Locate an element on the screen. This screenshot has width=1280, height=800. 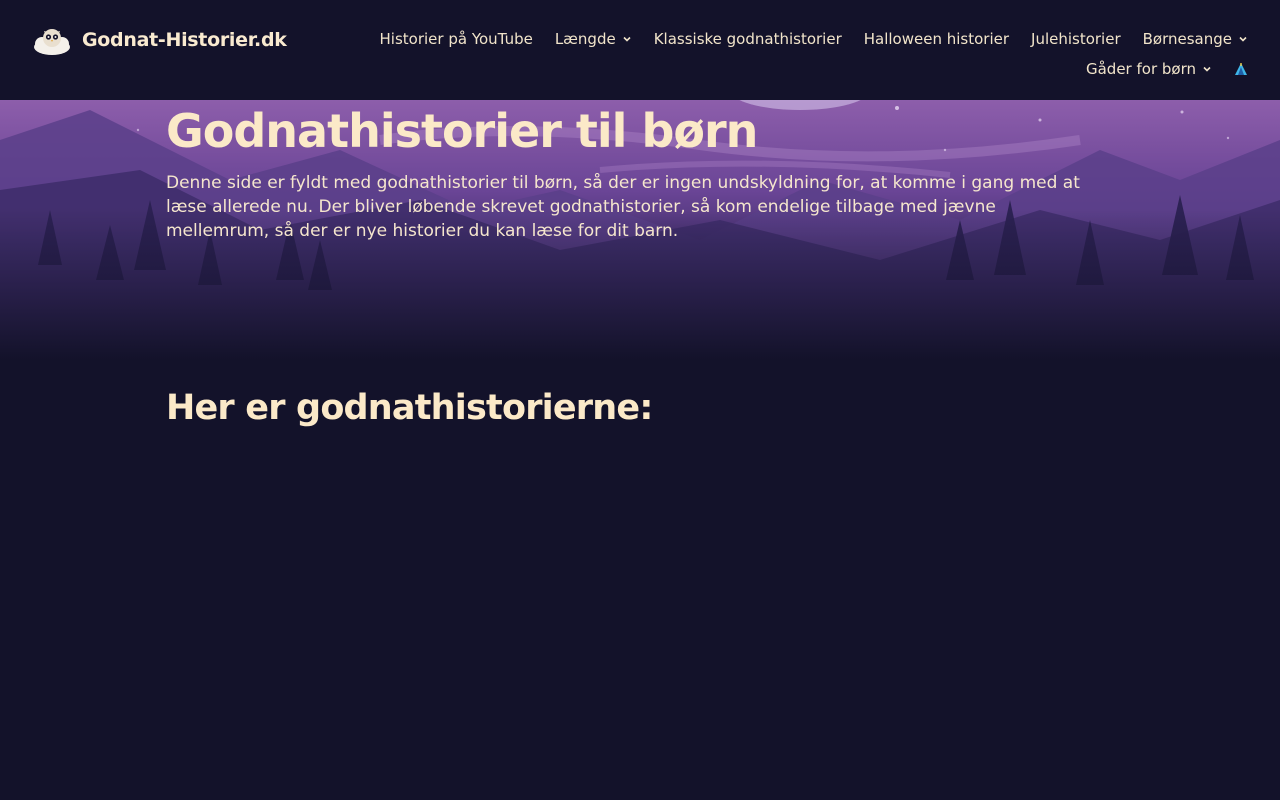
owl-cloud-logo-icon is located at coordinates (52, 42).